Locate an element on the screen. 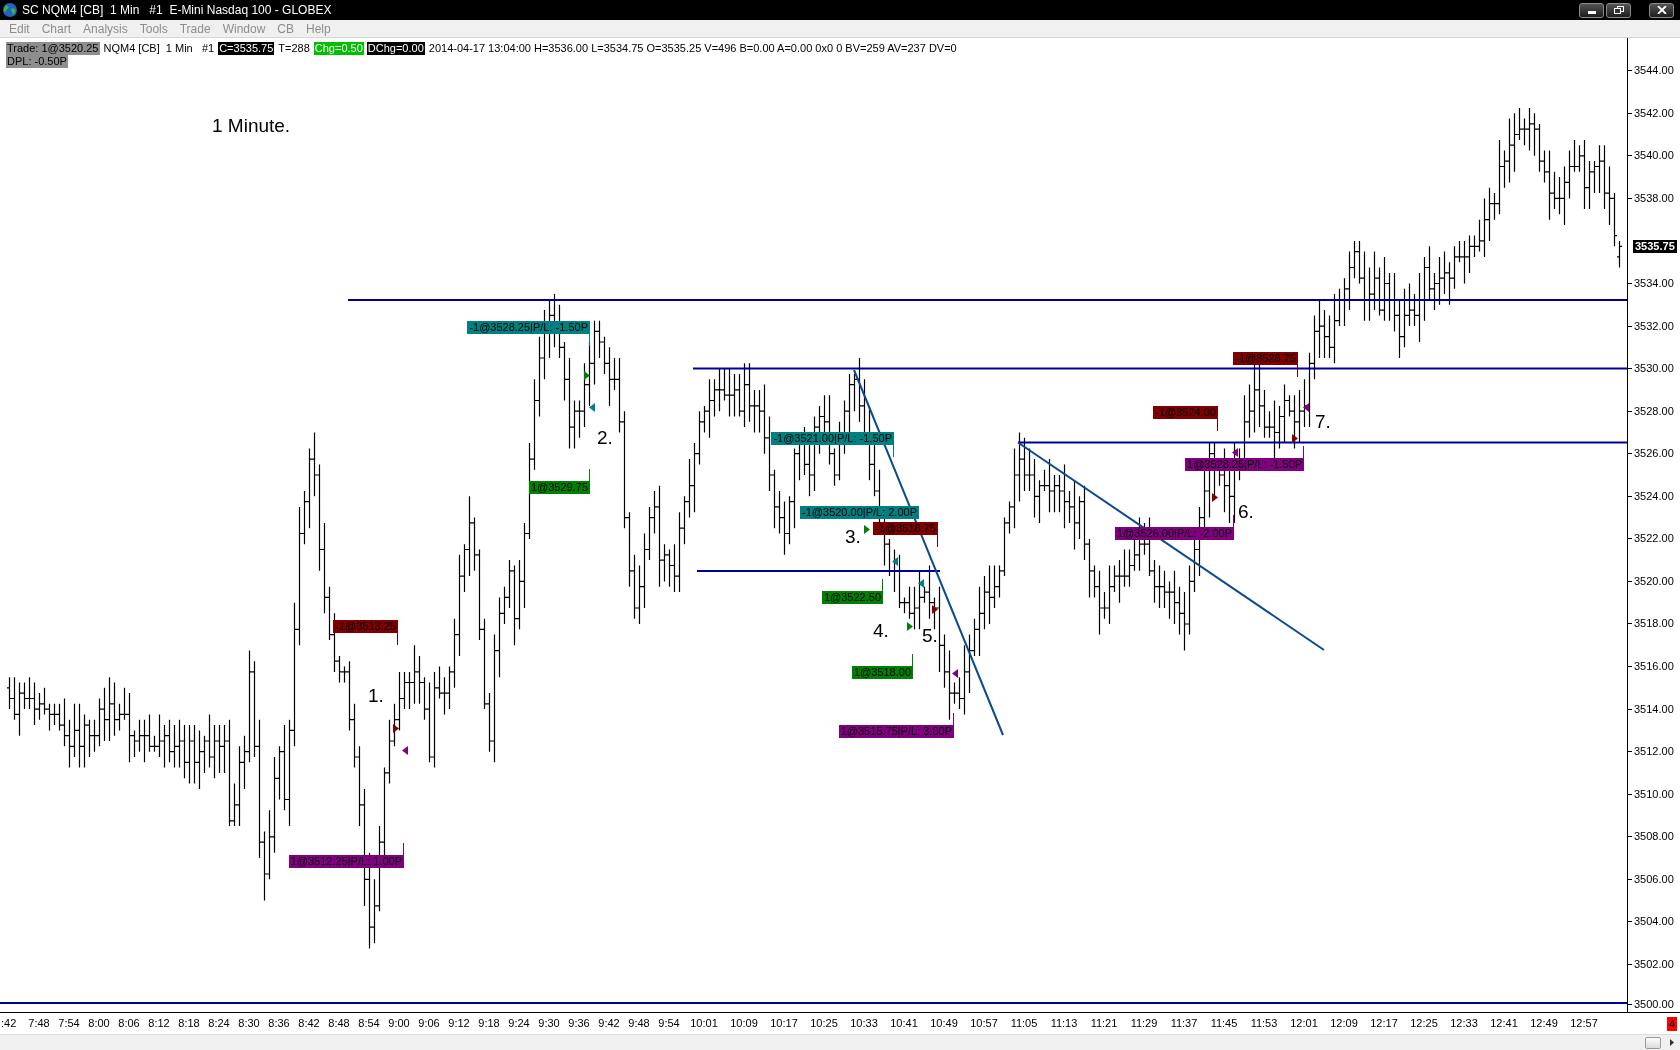 The width and height of the screenshot is (1680, 1050). trade-label: 1@3512.25|P/L: 1.00P is located at coordinates (346, 861).